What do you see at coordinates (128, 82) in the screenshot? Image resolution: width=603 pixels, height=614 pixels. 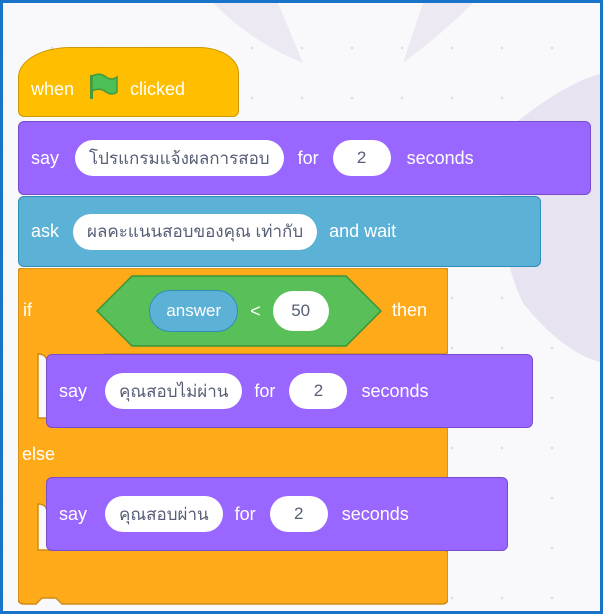 I see `when-flag-clicked-block: when clicked` at bounding box center [128, 82].